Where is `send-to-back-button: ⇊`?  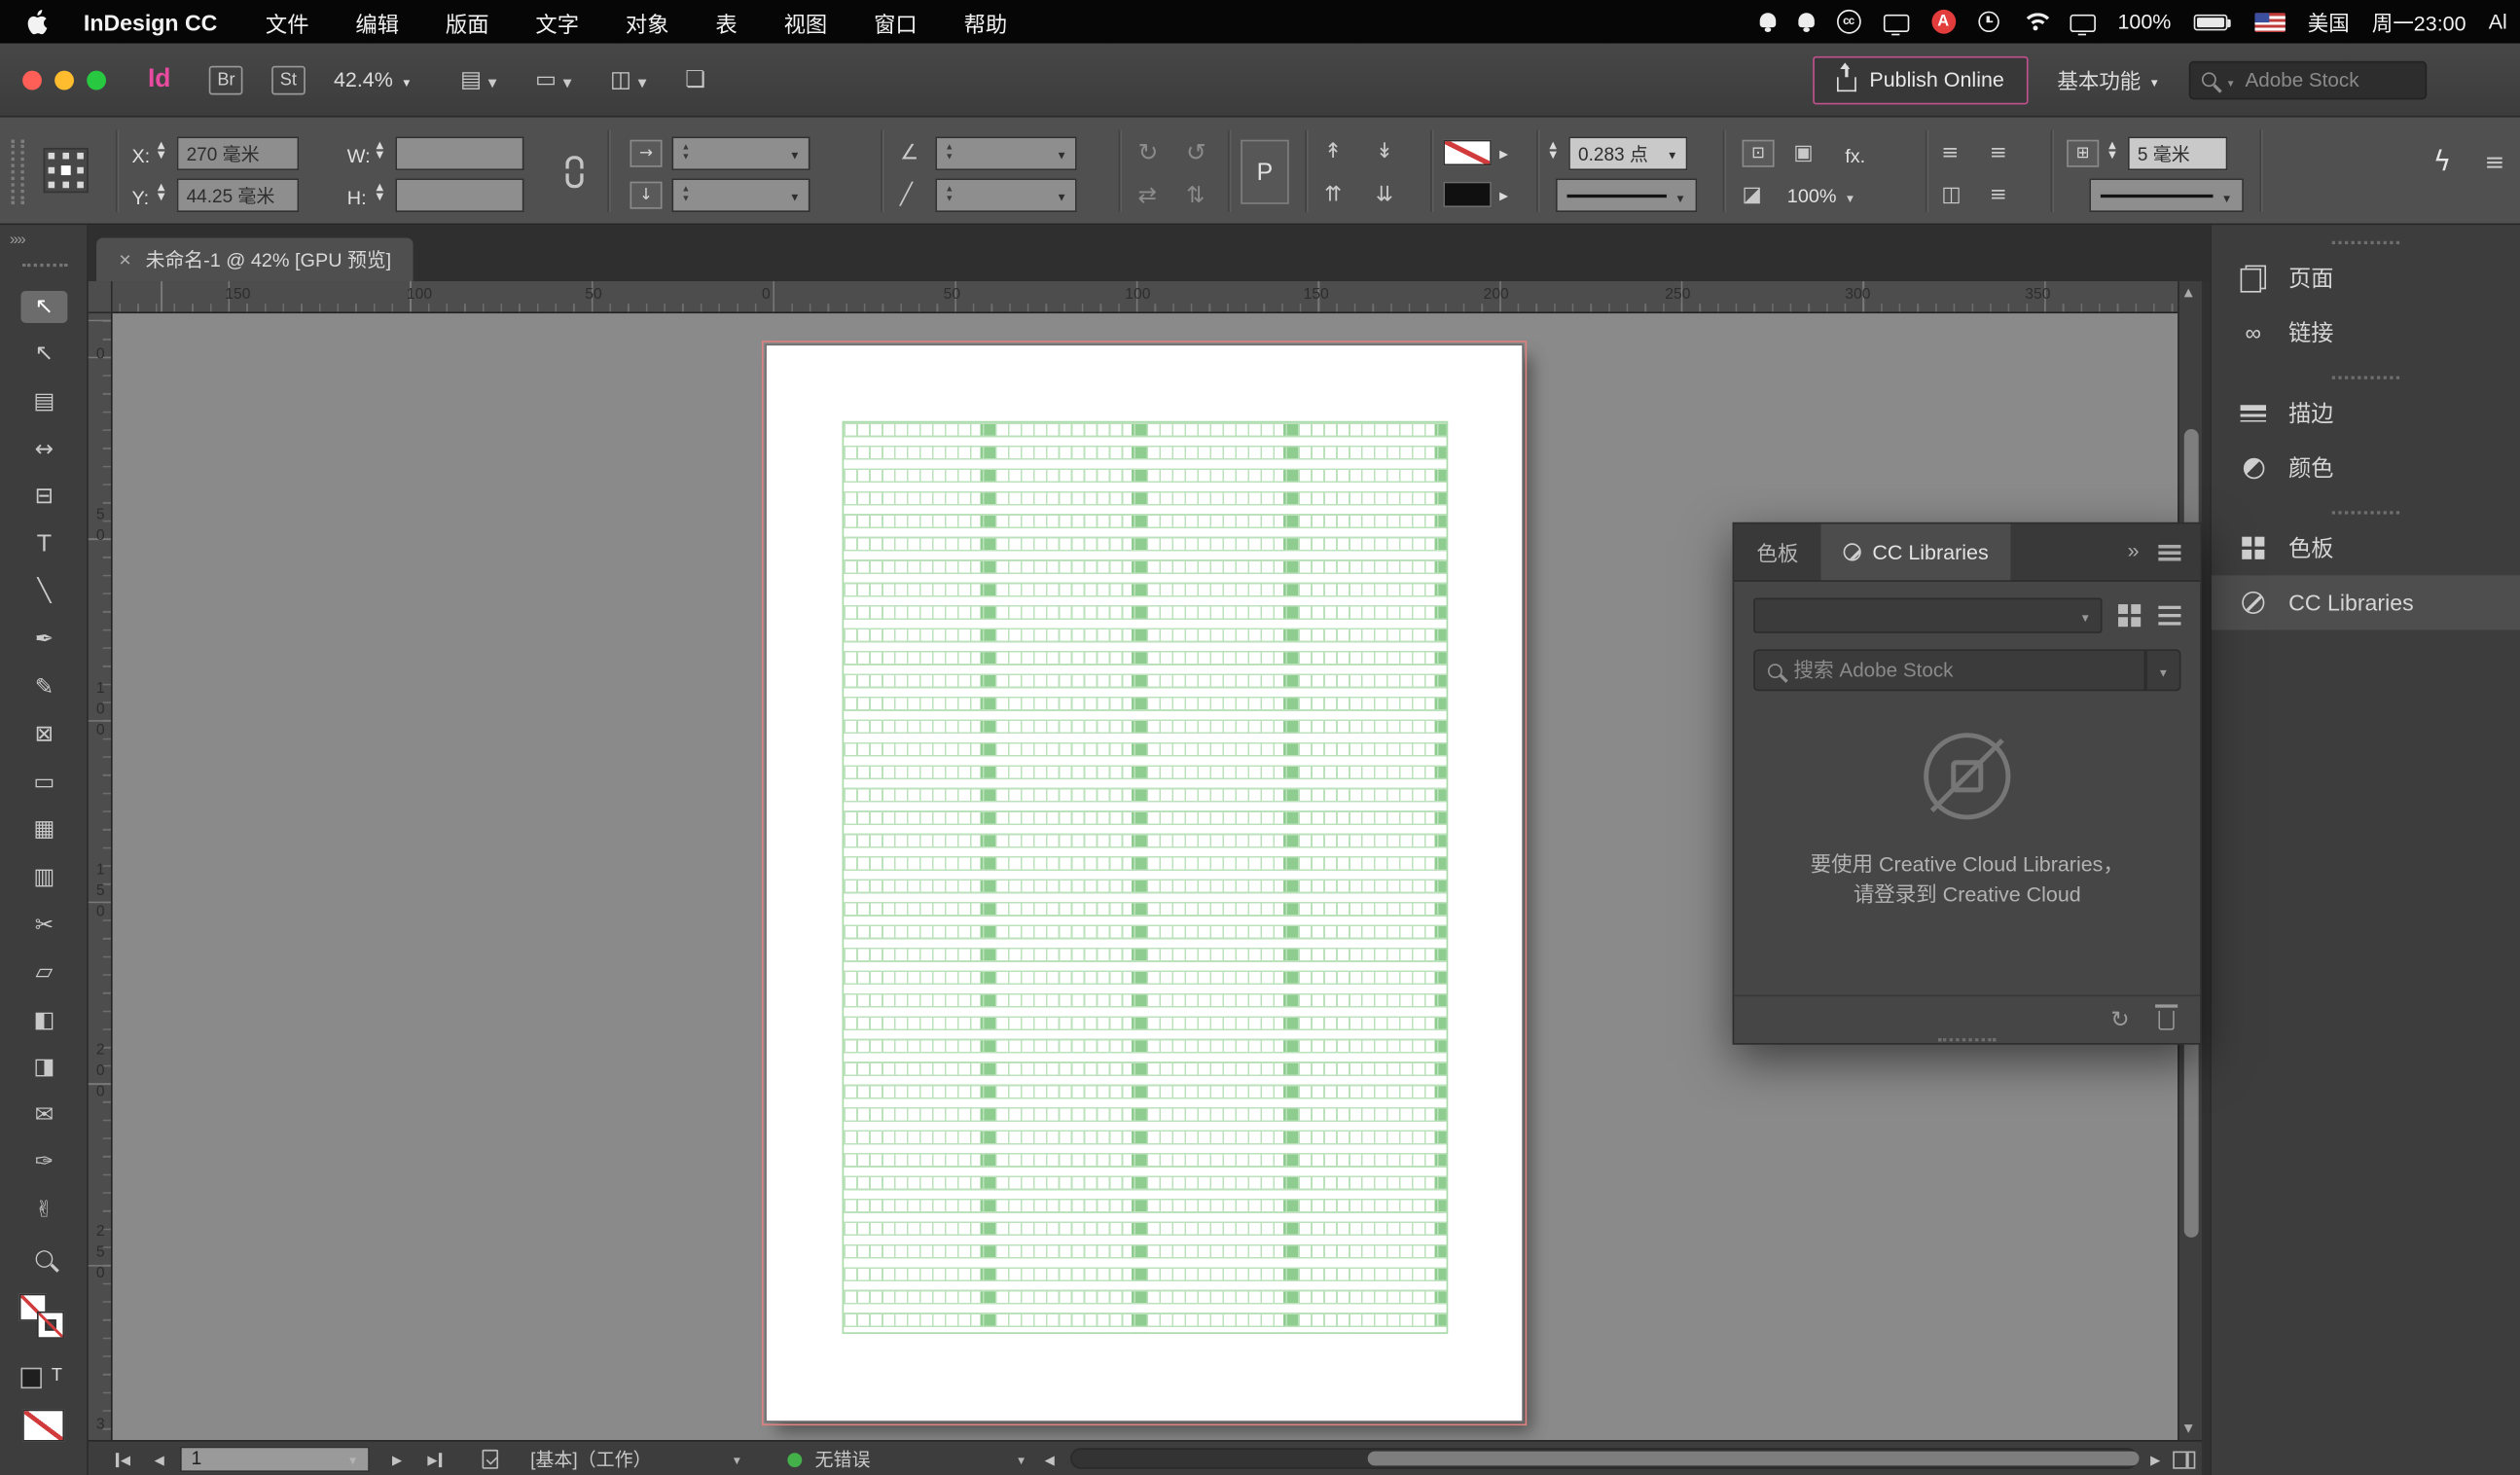 send-to-back-button: ⇊ is located at coordinates (1384, 195).